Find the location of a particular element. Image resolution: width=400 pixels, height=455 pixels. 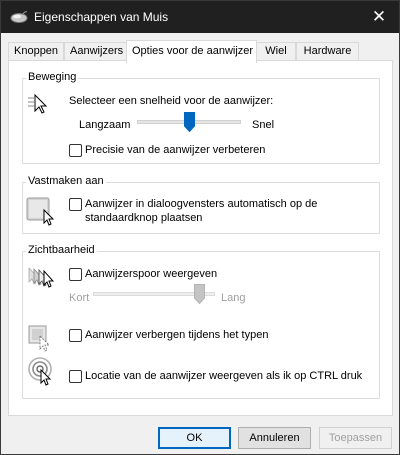

cancel-button-label: Annuleren is located at coordinates (274, 438).